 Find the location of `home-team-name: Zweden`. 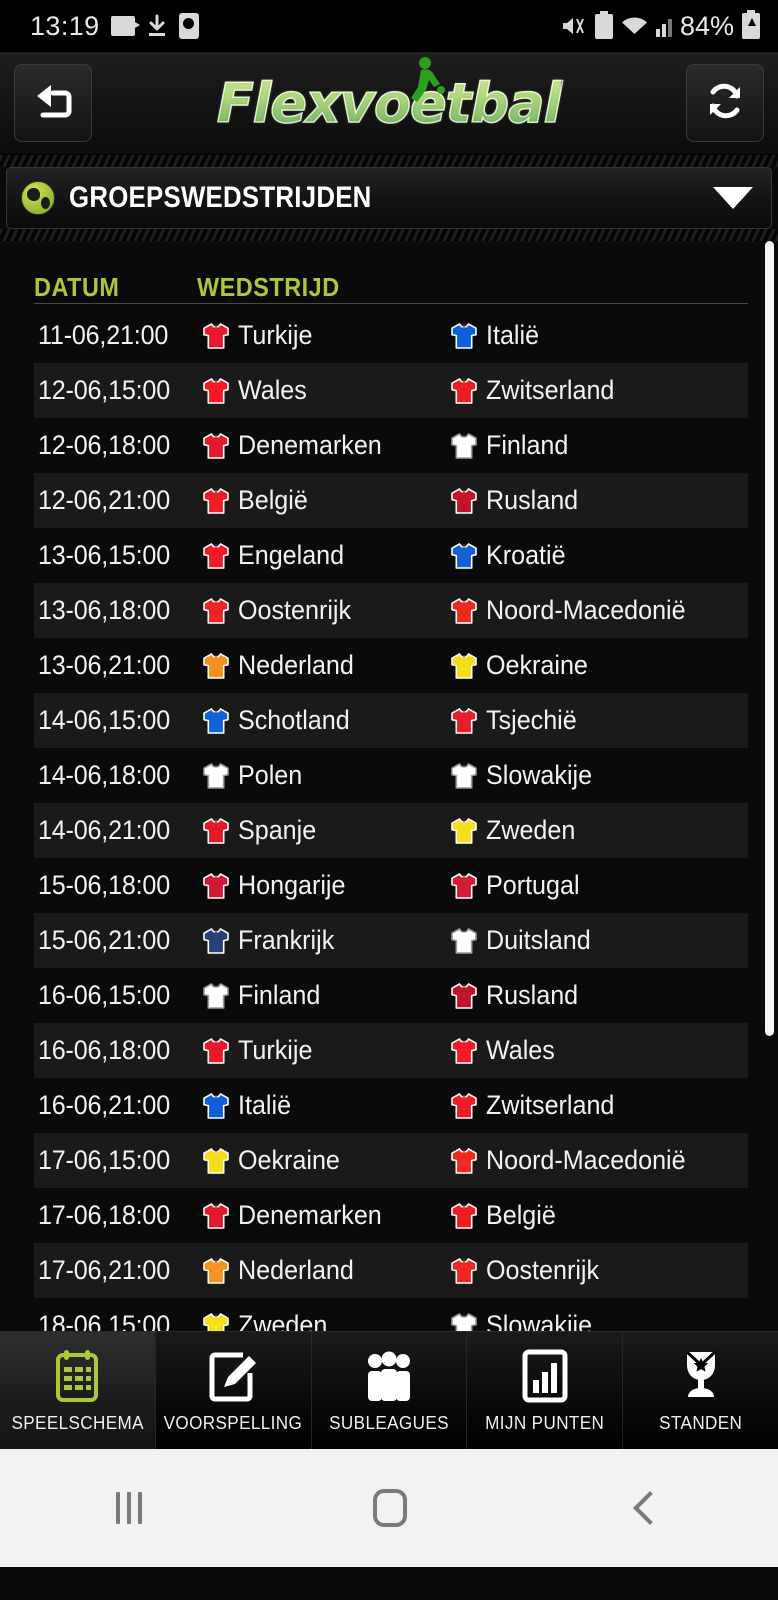

home-team-name: Zweden is located at coordinates (283, 1320).